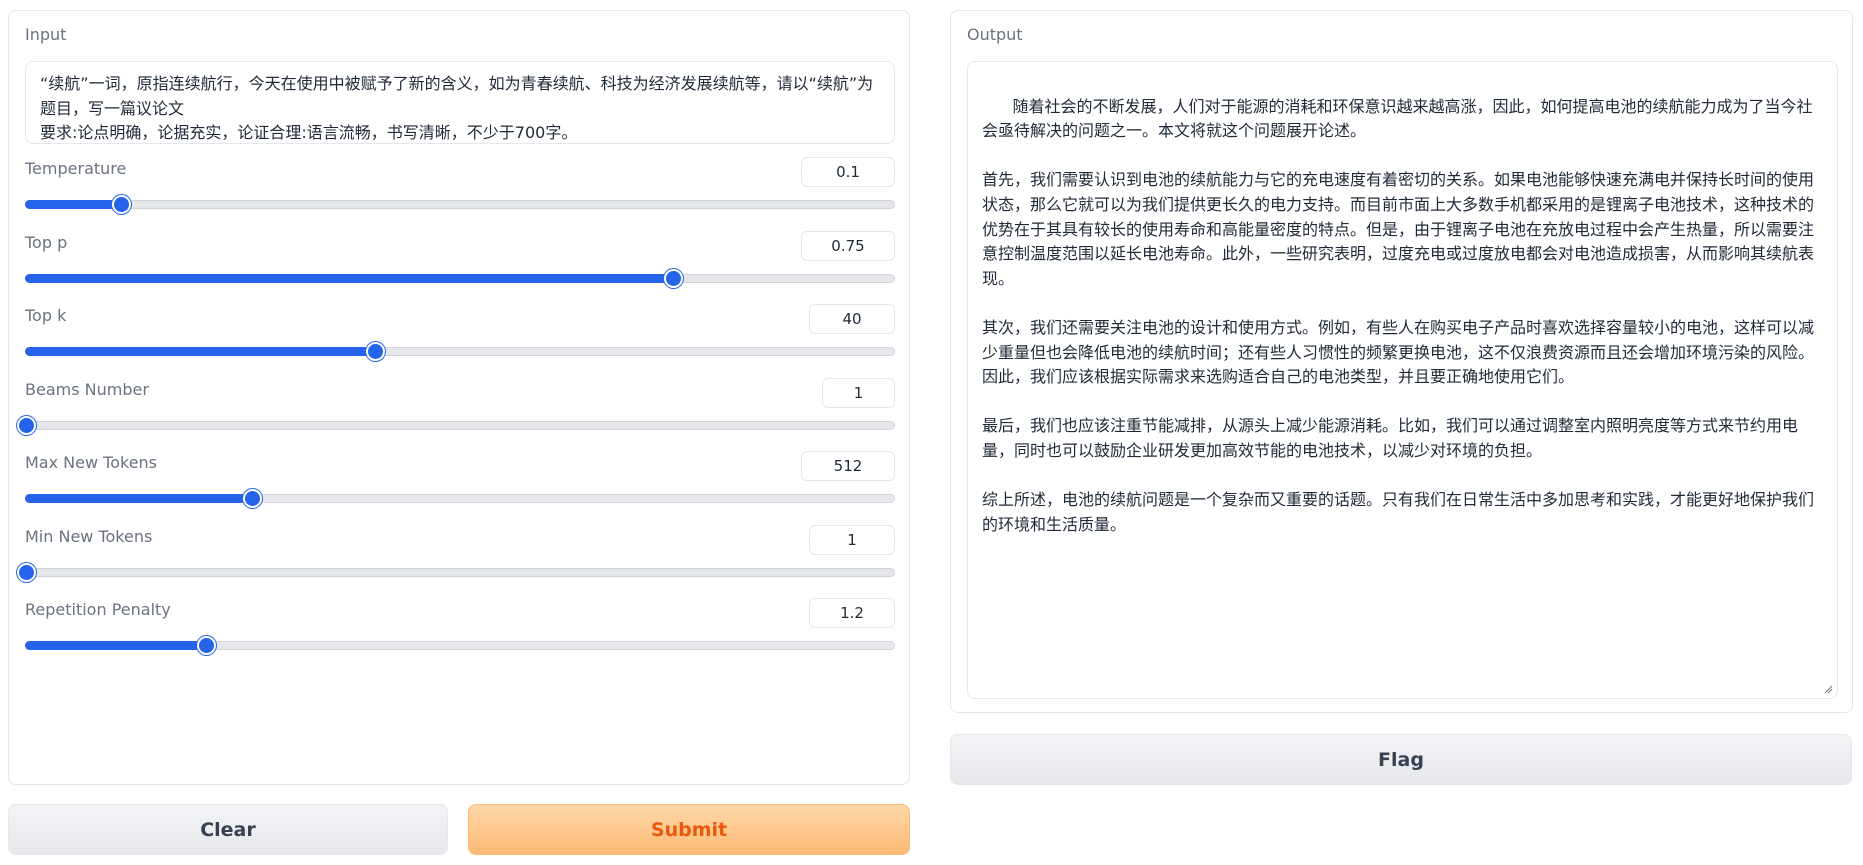 The height and width of the screenshot is (865, 1863). I want to click on max-new-tokens-slider-thumb, so click(252, 498).